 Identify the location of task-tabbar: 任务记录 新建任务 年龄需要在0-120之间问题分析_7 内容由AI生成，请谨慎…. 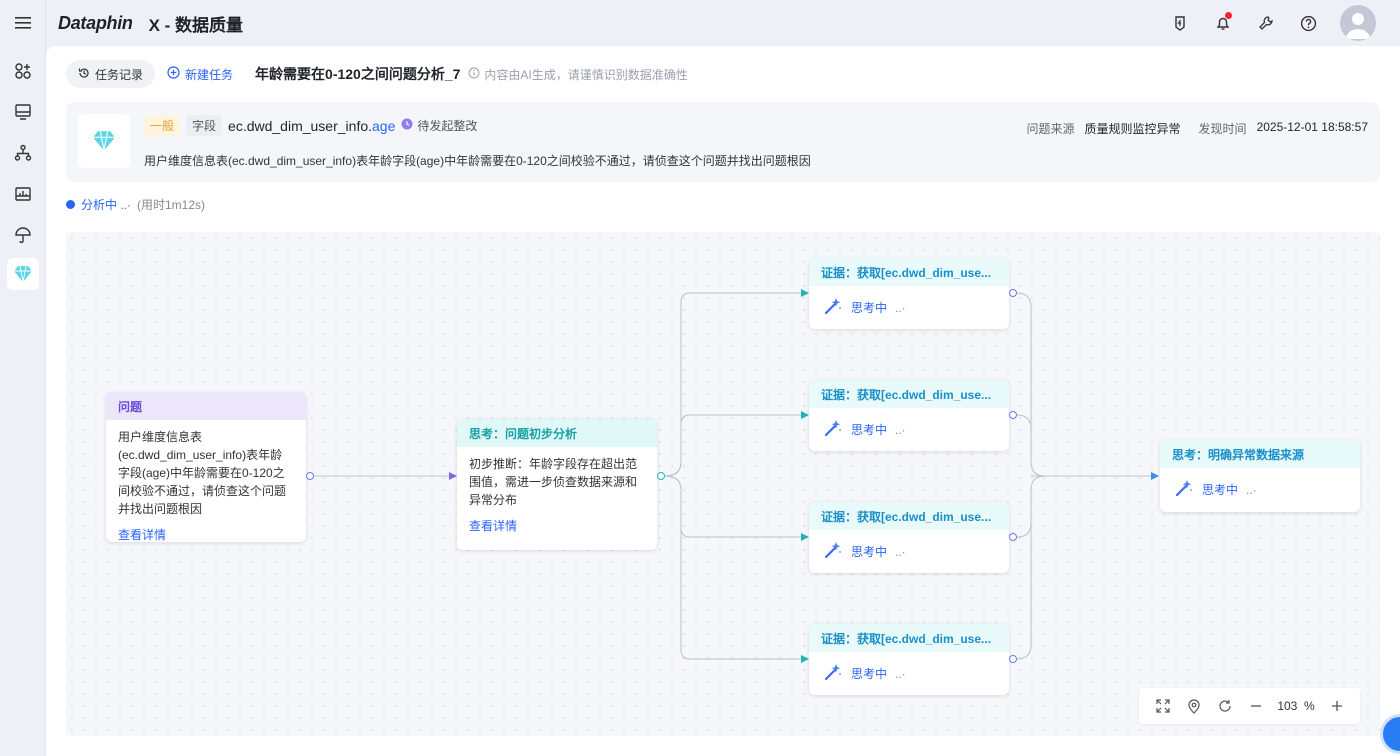
(377, 74).